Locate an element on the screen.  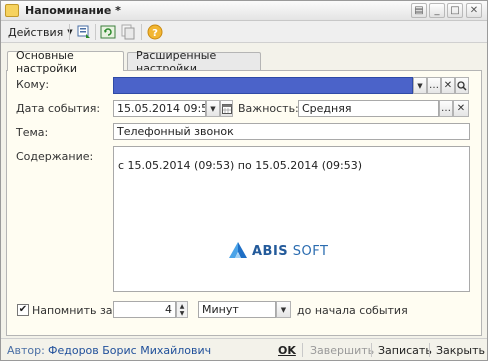
window-title: Напоминание * is located at coordinates (73, 10).